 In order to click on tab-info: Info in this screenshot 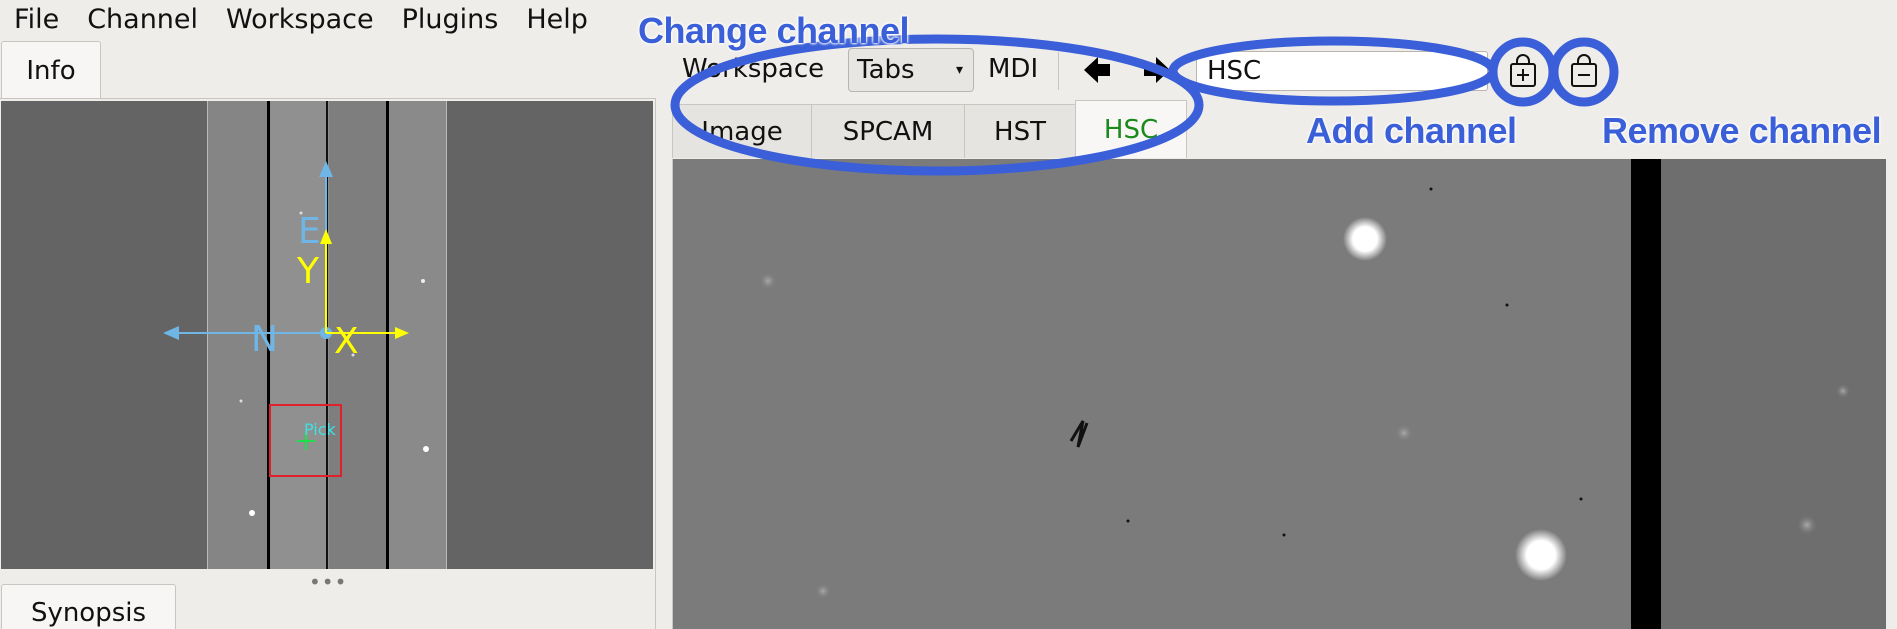, I will do `click(51, 70)`.